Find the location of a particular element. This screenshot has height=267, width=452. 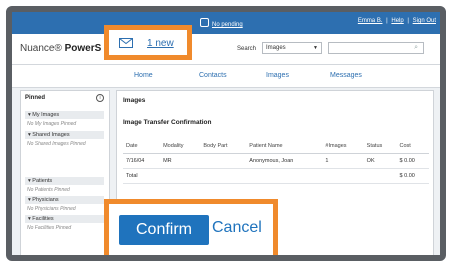

user-menu-link: Emma B. is located at coordinates (370, 21).